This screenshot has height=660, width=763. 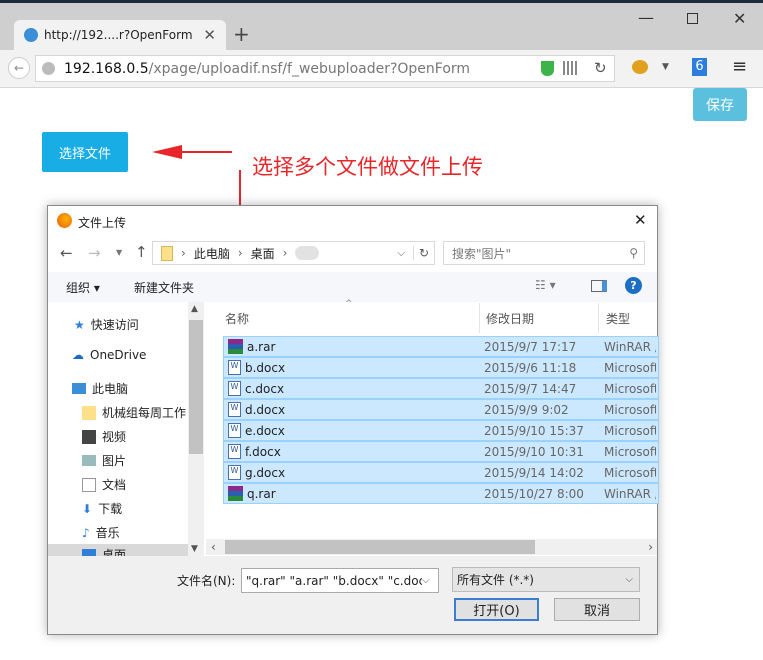 What do you see at coordinates (530, 388) in the screenshot?
I see `file-date: 2015/9/7 14:47` at bounding box center [530, 388].